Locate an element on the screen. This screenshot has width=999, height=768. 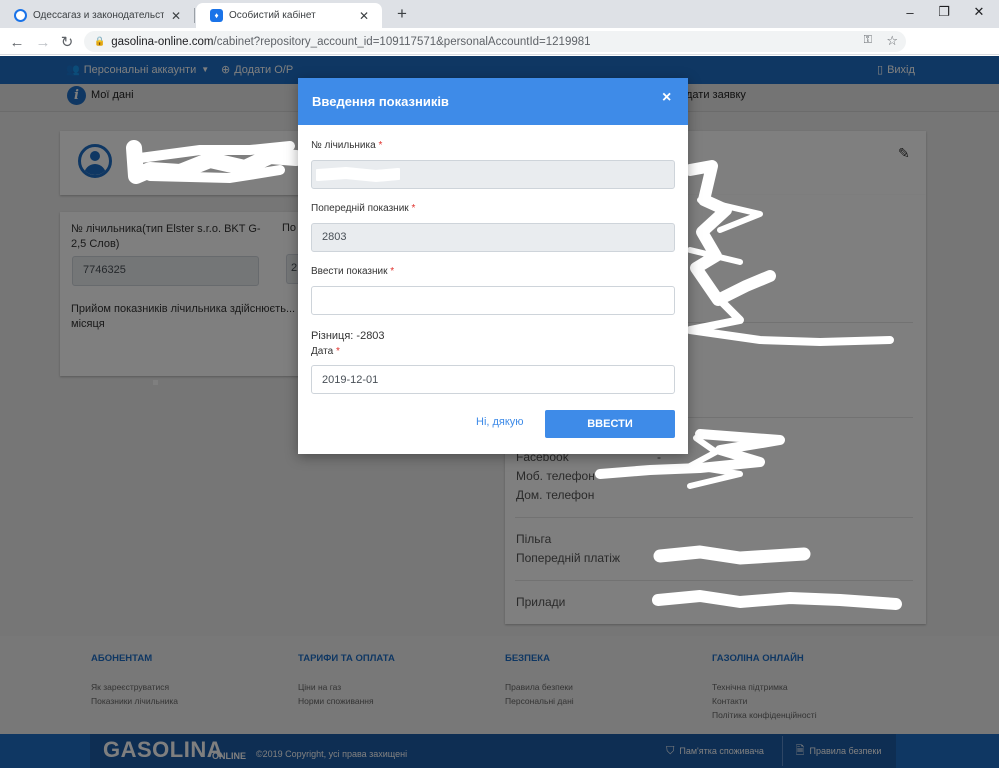
difference-text: Різниця: -2803 is located at coordinates (348, 336).